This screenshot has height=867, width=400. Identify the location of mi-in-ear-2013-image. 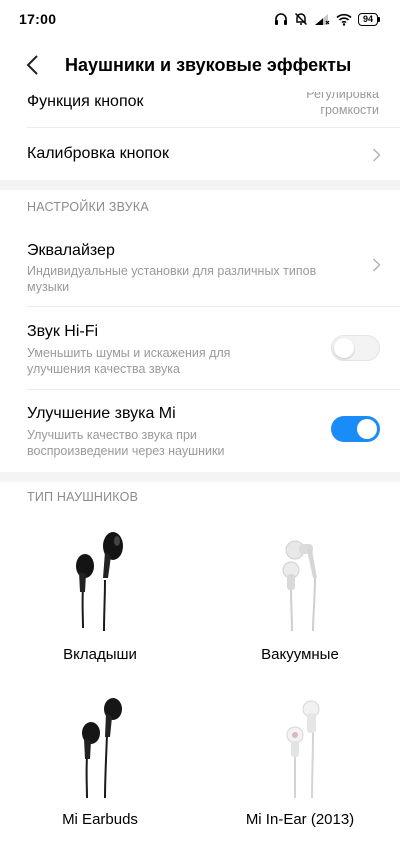
(300, 747).